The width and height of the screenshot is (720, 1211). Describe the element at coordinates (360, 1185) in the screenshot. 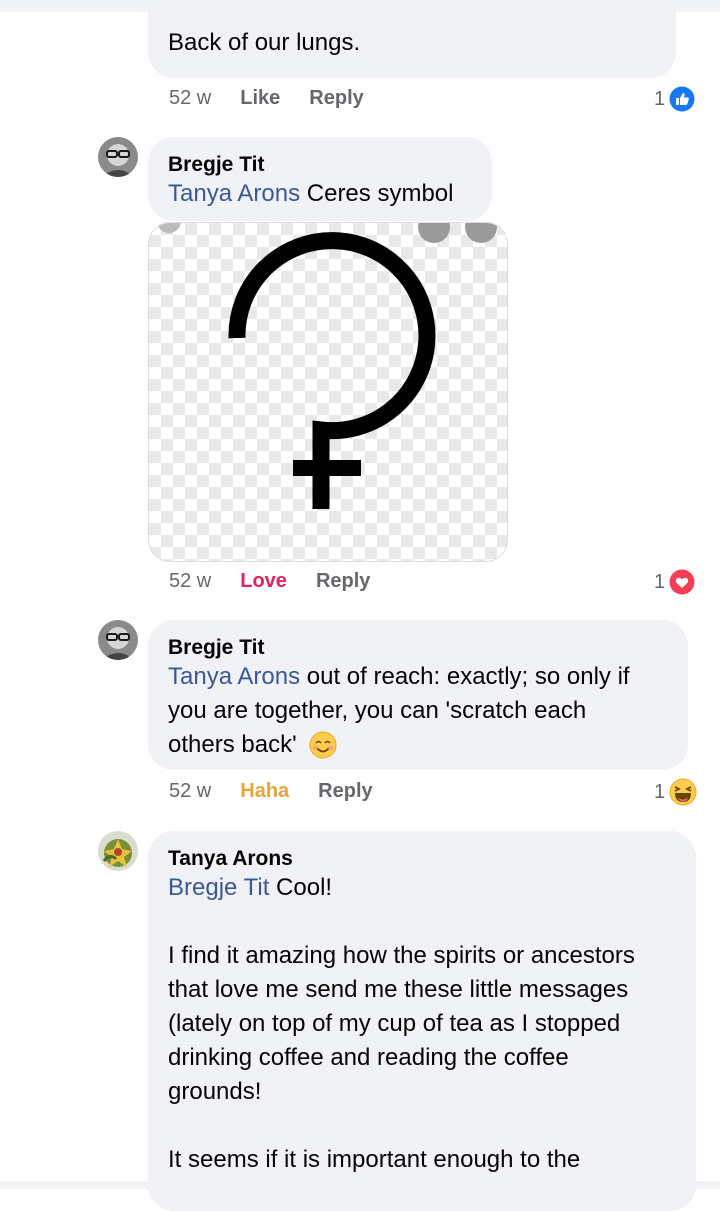

I see `bottom-edge` at that location.